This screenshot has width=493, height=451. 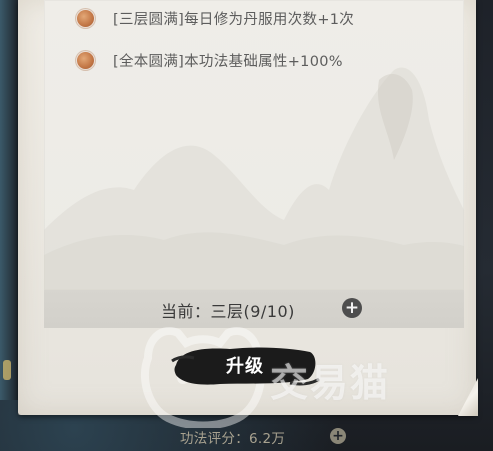 I want to click on left-panel-edge, so click(x=9, y=200).